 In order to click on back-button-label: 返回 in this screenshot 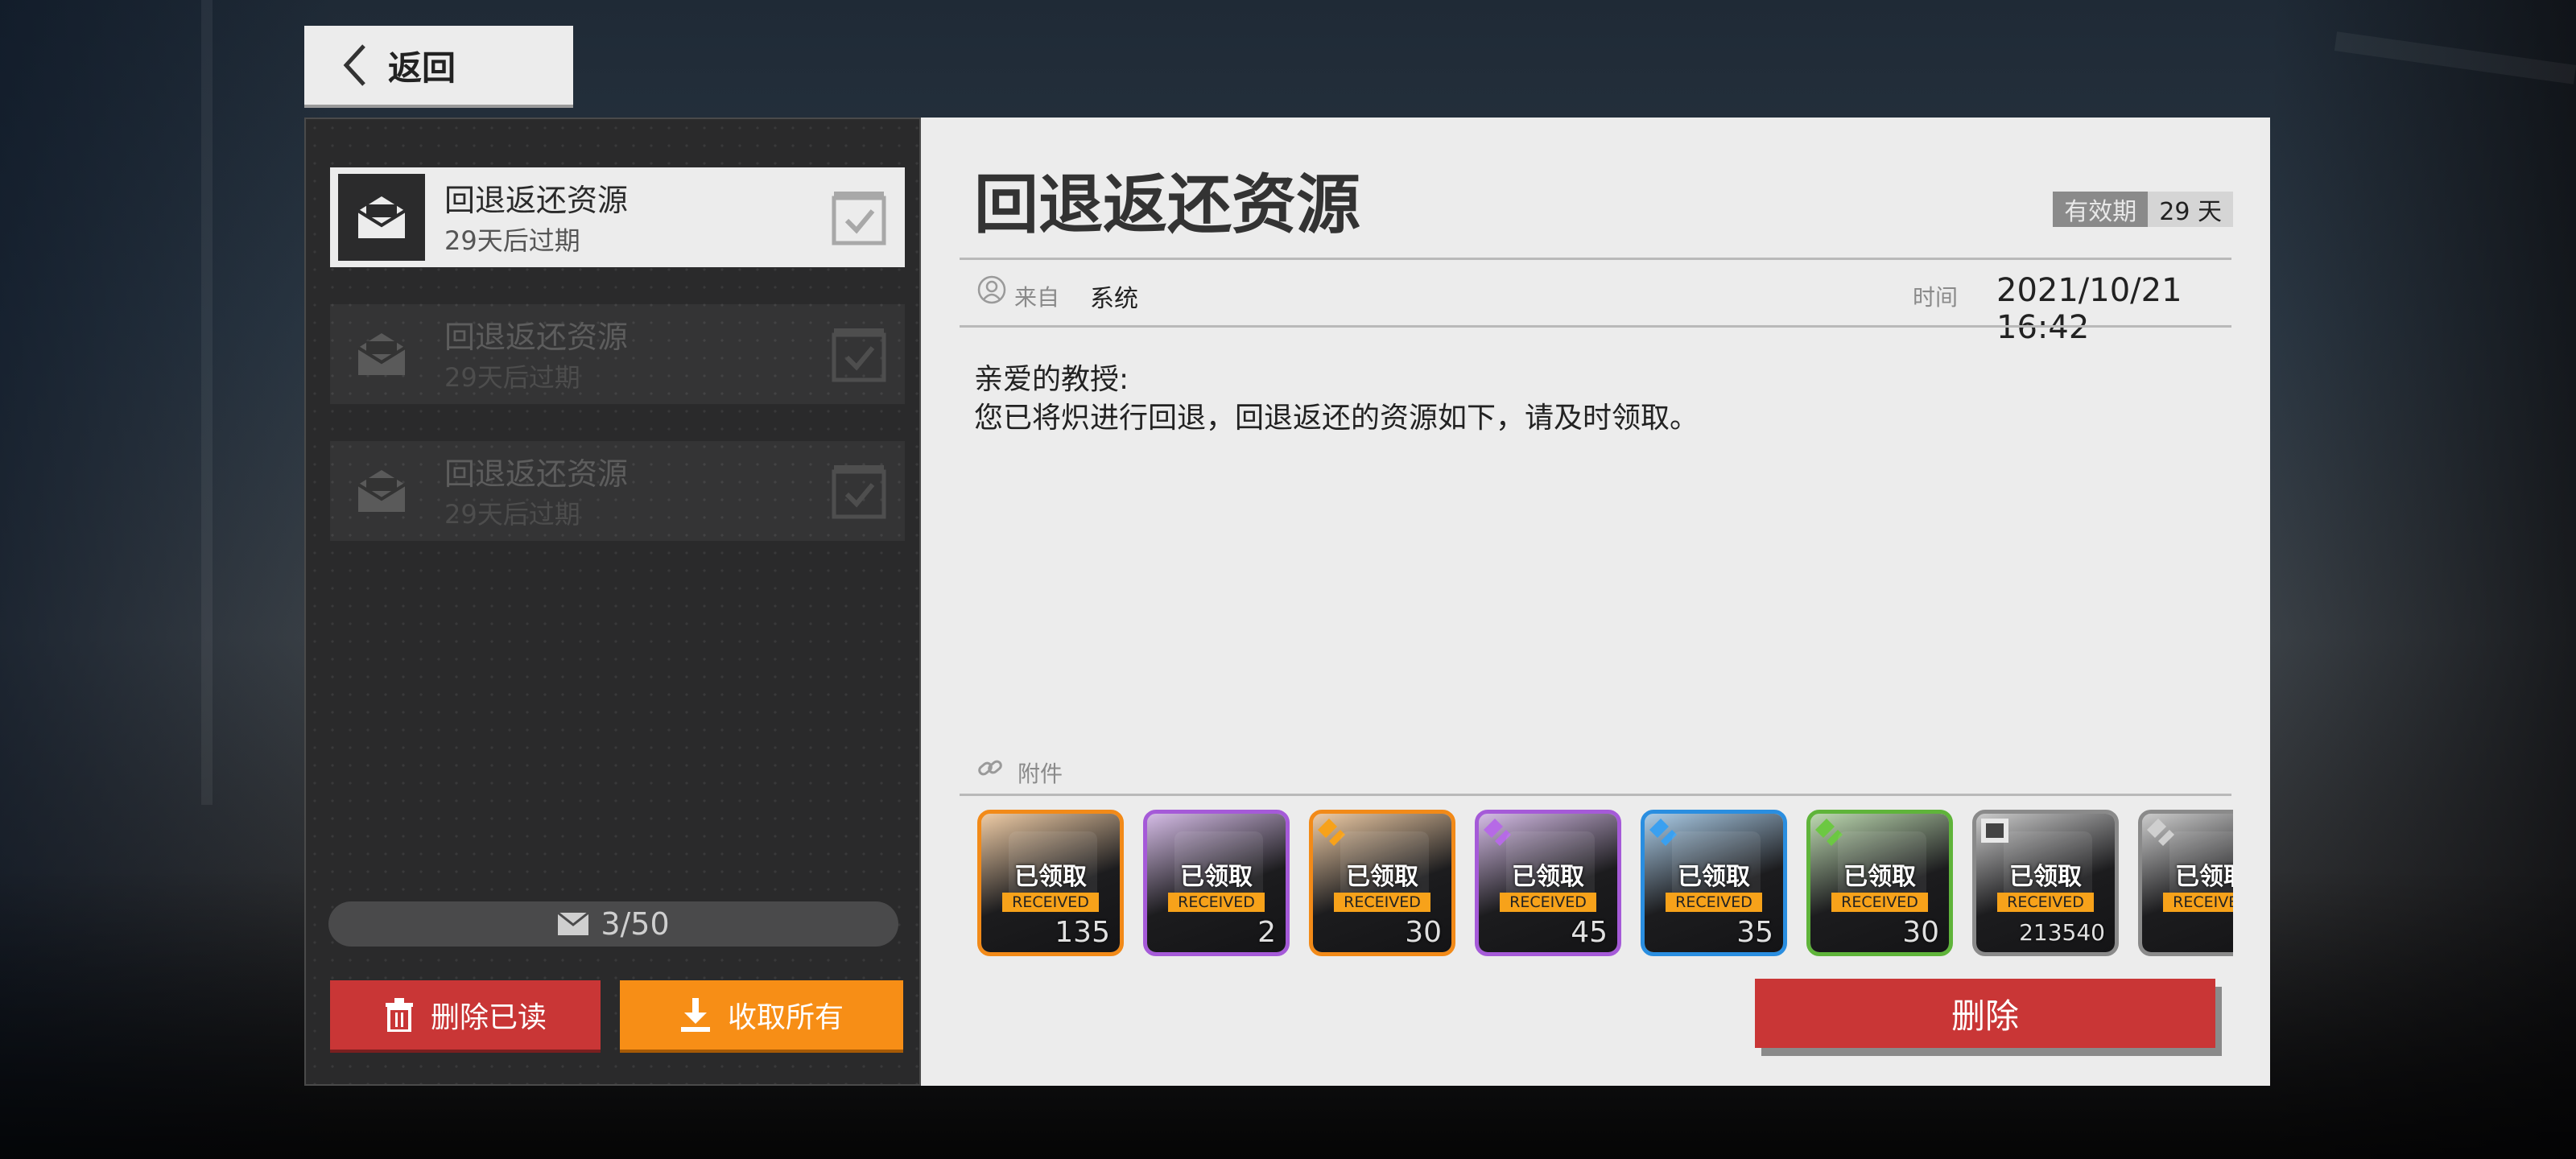, I will do `click(422, 67)`.